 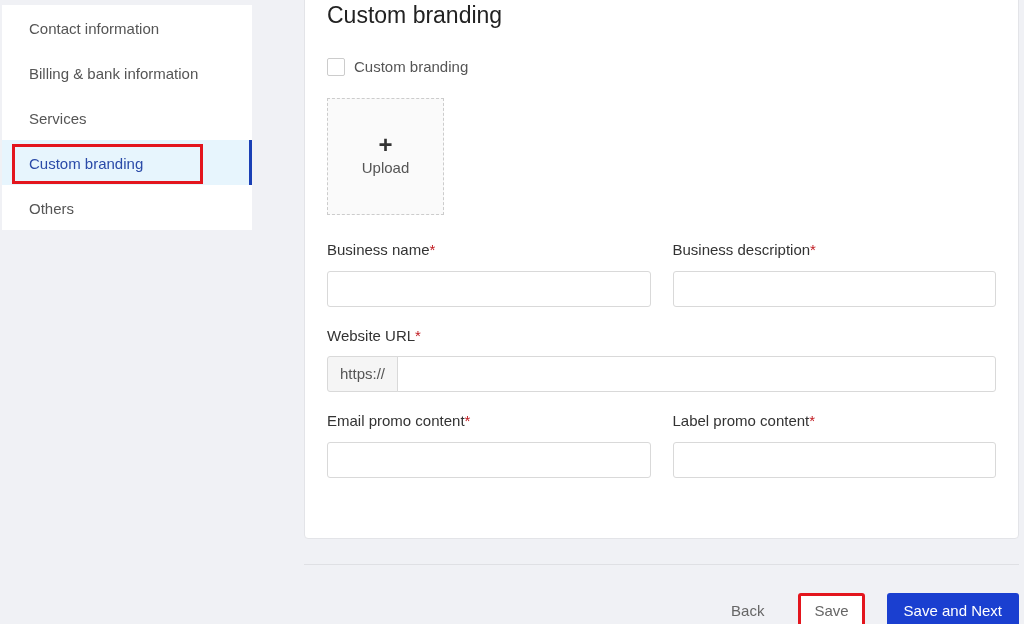 What do you see at coordinates (127, 207) in the screenshot?
I see `sidebar-item: Others` at bounding box center [127, 207].